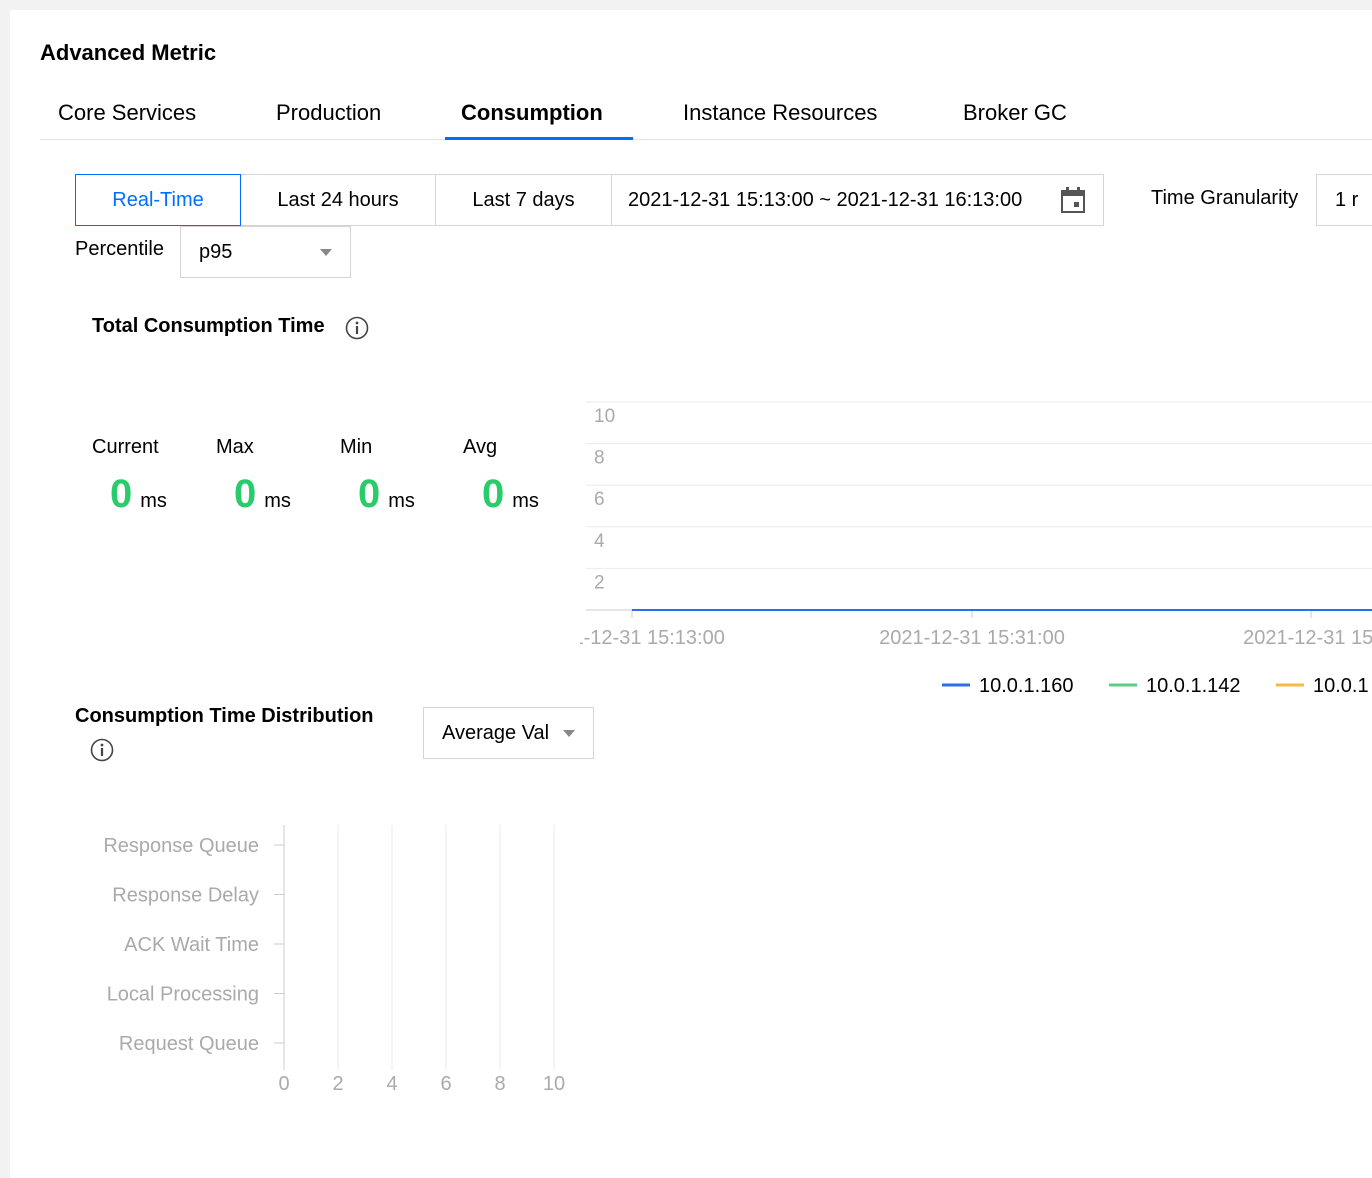 The width and height of the screenshot is (1372, 1178). I want to click on legend-entry: 10.0.1.160, so click(1026, 686).